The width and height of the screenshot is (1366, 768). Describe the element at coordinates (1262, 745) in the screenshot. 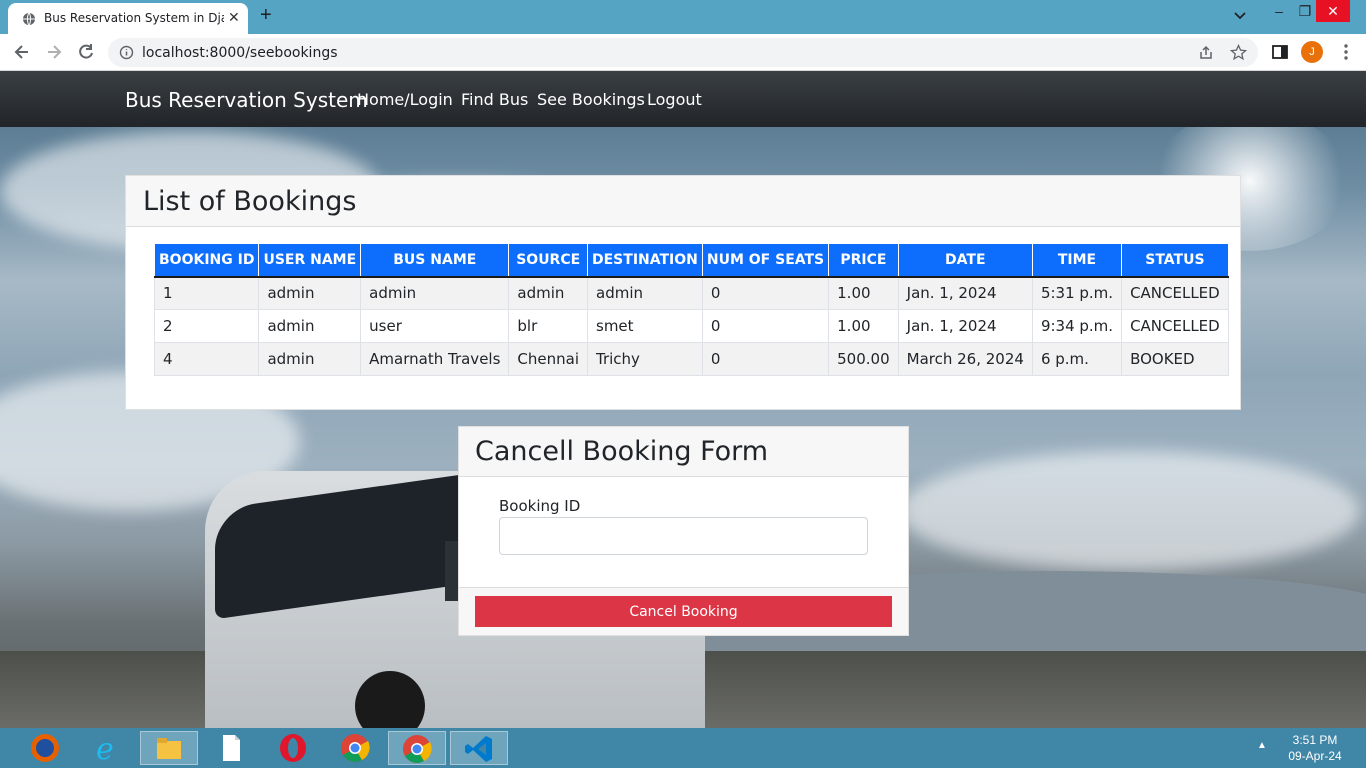

I see `tray-expand-icon: ▲` at that location.